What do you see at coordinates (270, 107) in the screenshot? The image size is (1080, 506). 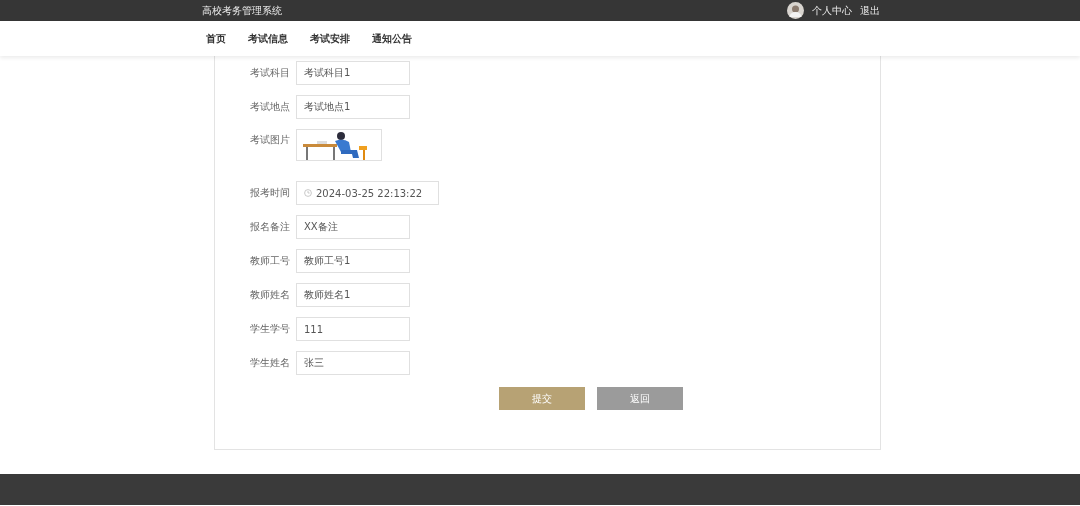 I see `field-label: 考试地点` at bounding box center [270, 107].